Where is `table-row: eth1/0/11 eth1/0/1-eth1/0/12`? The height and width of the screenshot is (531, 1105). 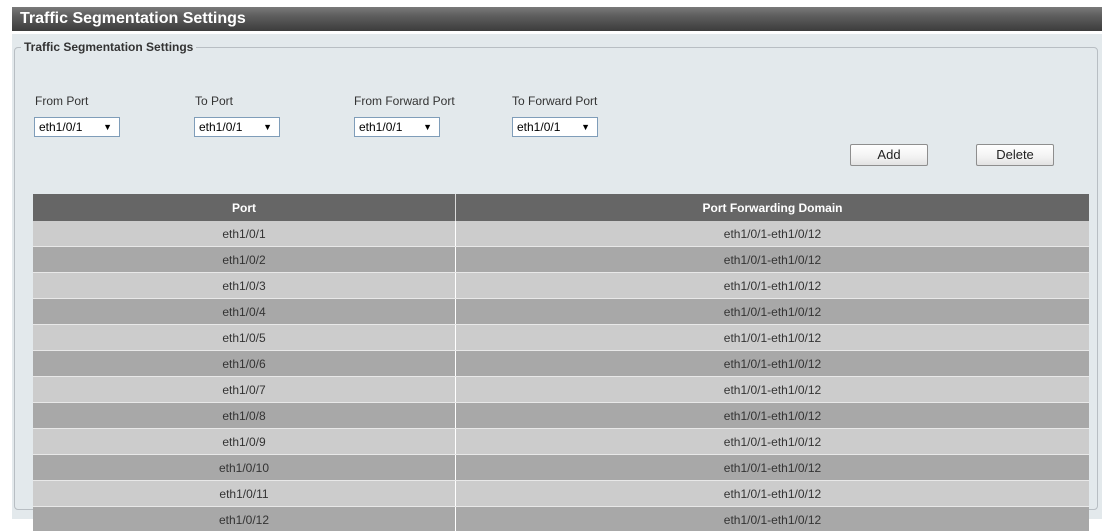
table-row: eth1/0/11 eth1/0/1-eth1/0/12 is located at coordinates (561, 493).